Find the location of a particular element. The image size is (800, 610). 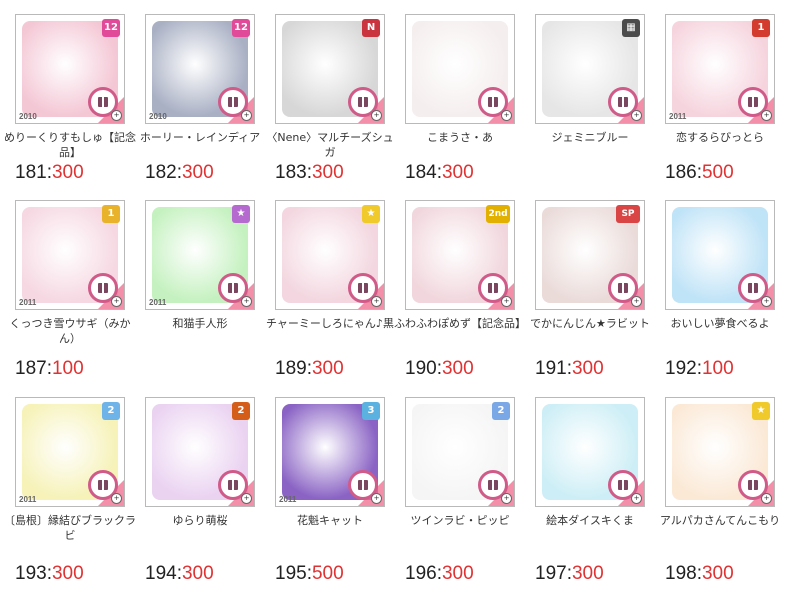

item-number: 182: is located at coordinates (163, 172).